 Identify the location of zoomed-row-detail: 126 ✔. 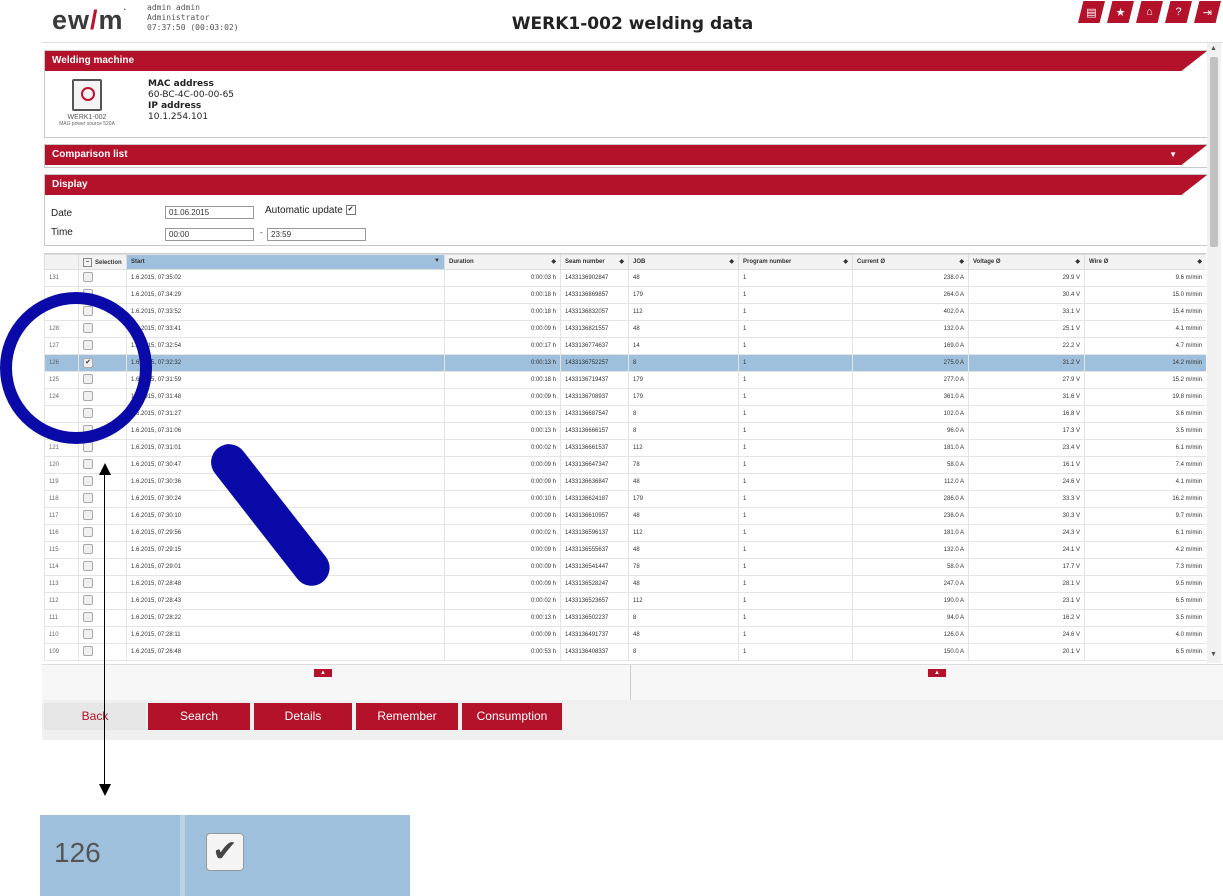
(225, 855).